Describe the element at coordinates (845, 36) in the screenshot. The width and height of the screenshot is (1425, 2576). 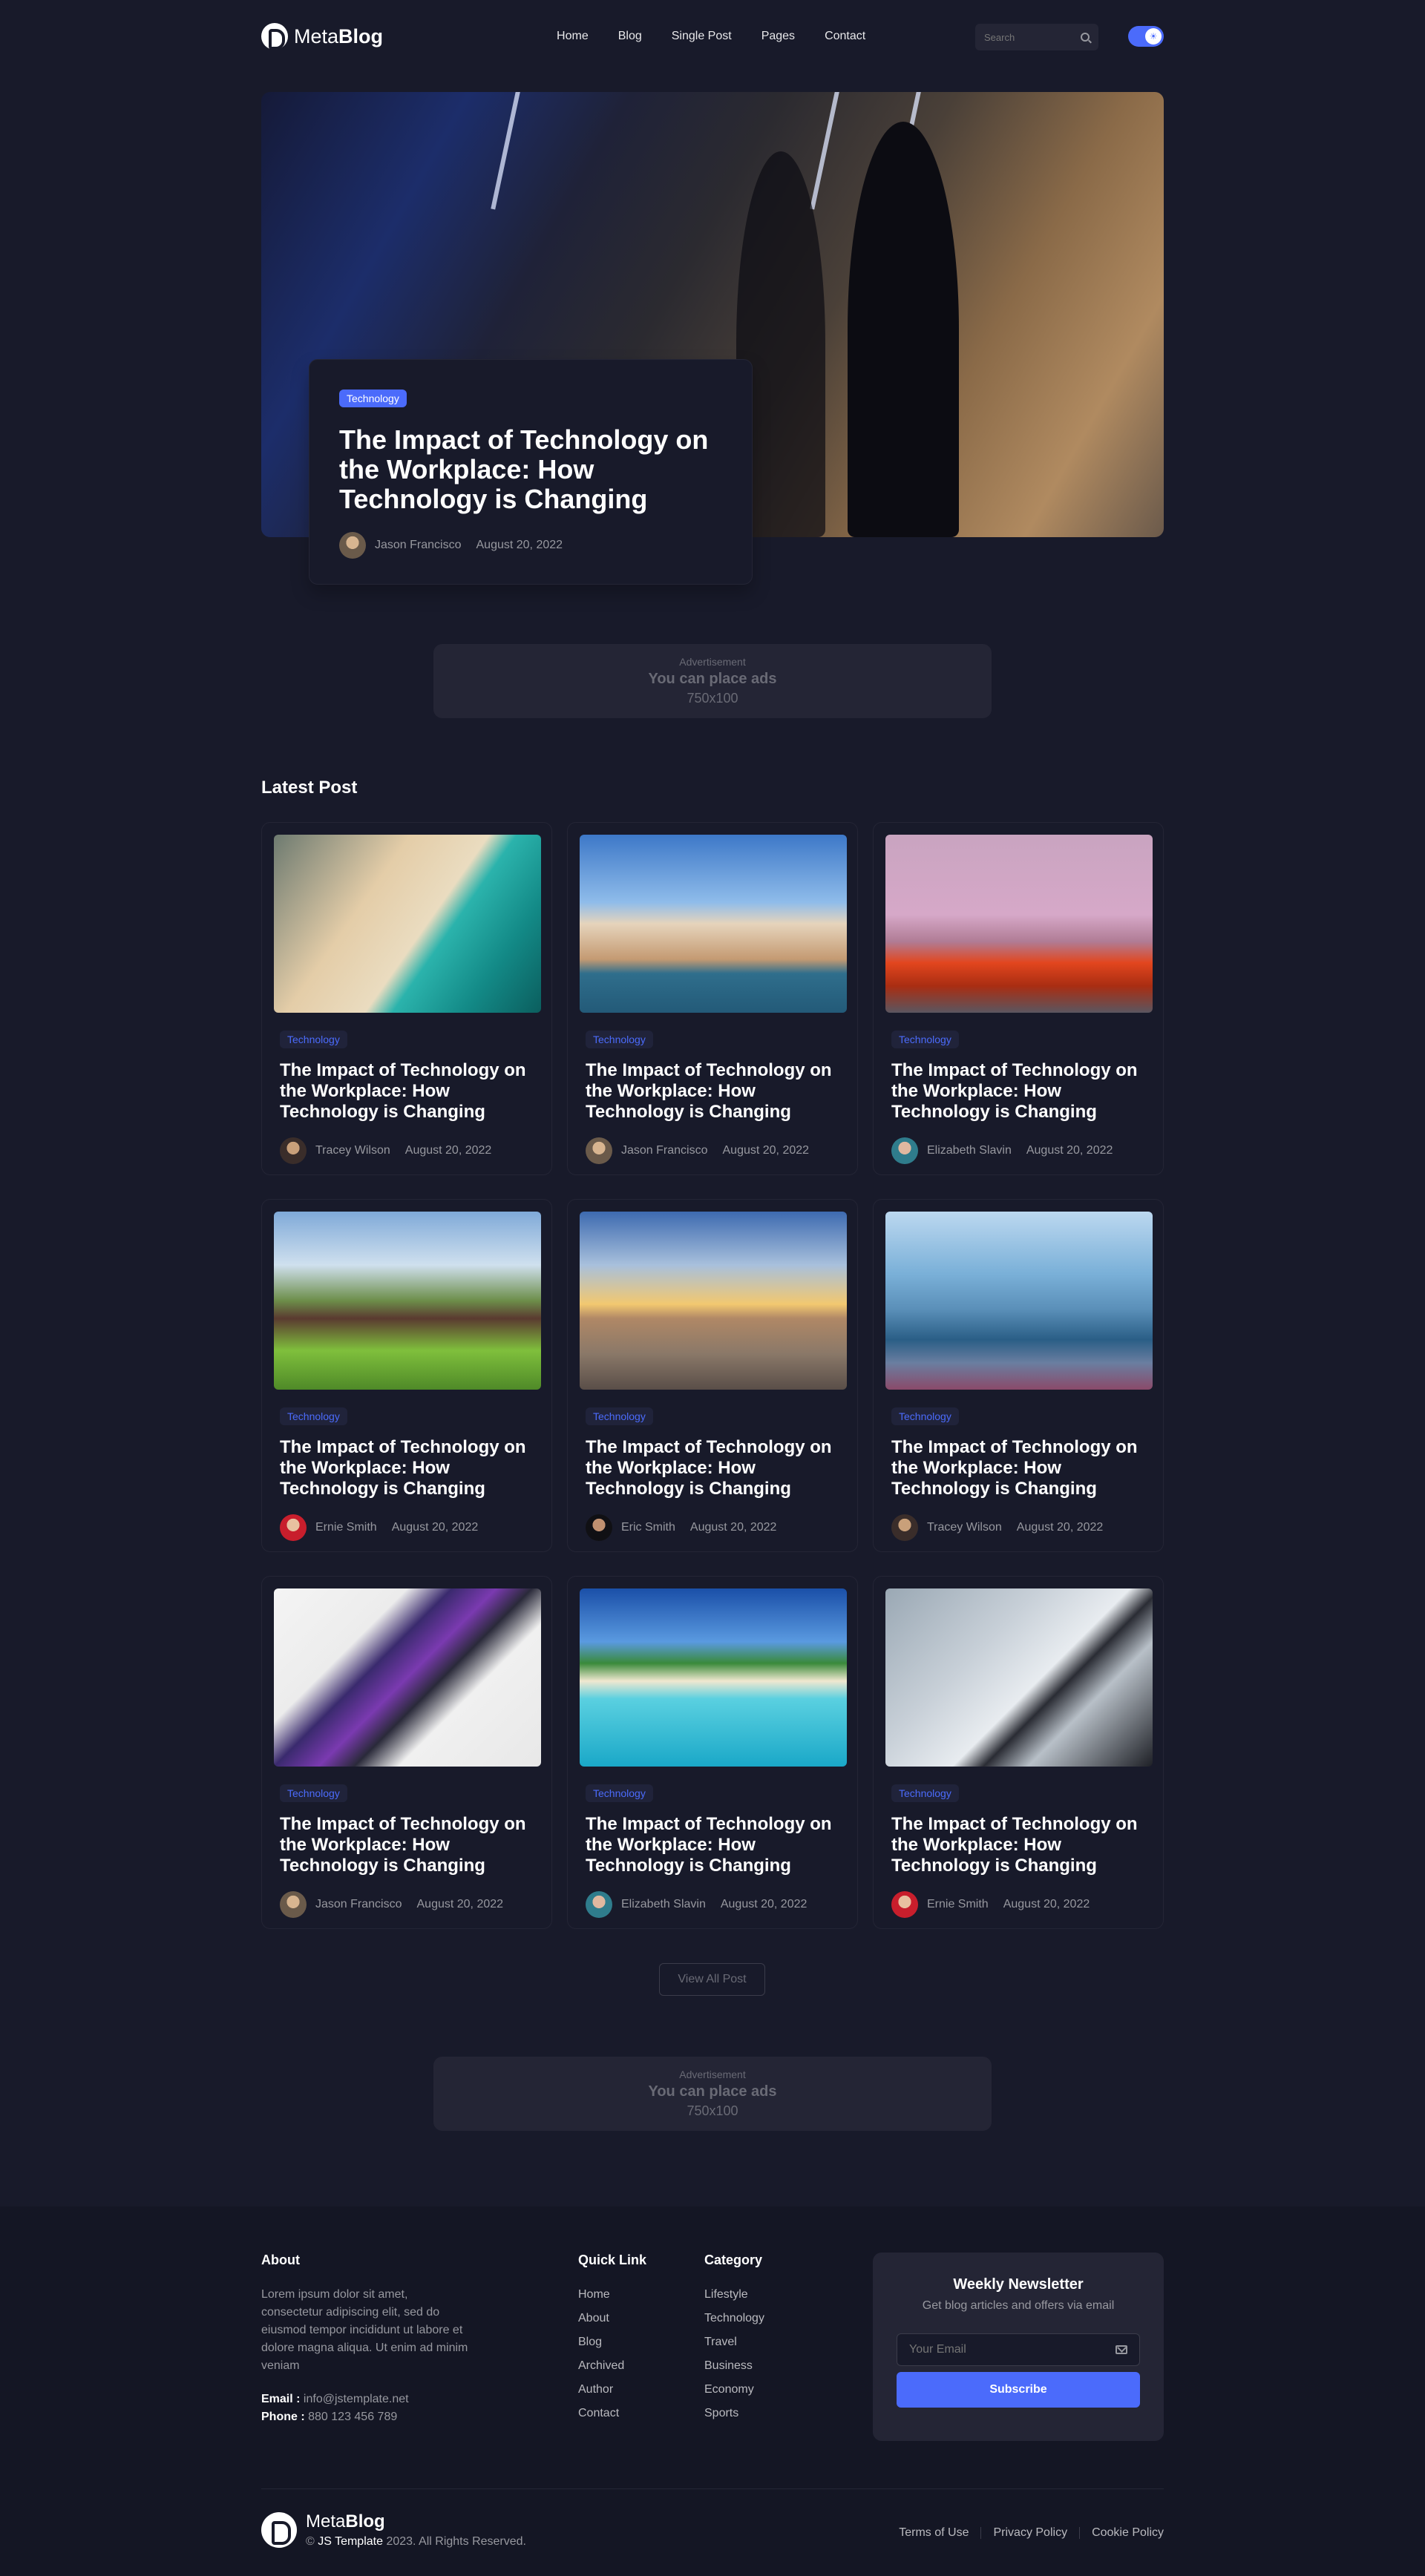
I see `nav-contact: Contact` at that location.